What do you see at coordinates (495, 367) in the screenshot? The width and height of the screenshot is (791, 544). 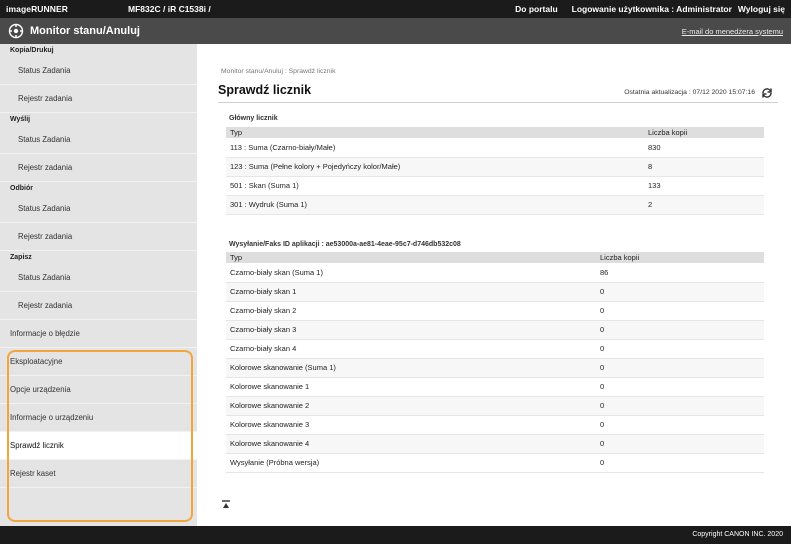 I see `table-row: Kolorowe skanowanie (Suma 1) 0` at bounding box center [495, 367].